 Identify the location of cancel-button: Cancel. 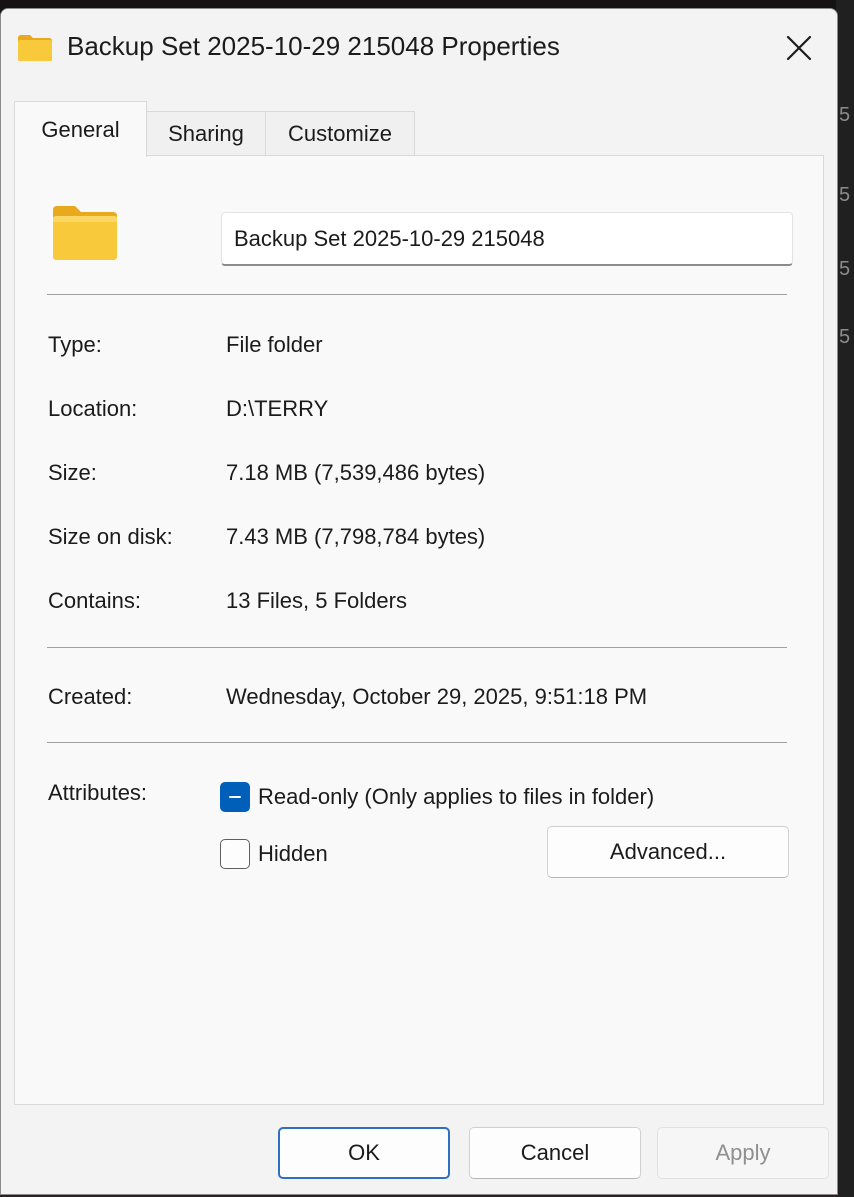
(555, 1153).